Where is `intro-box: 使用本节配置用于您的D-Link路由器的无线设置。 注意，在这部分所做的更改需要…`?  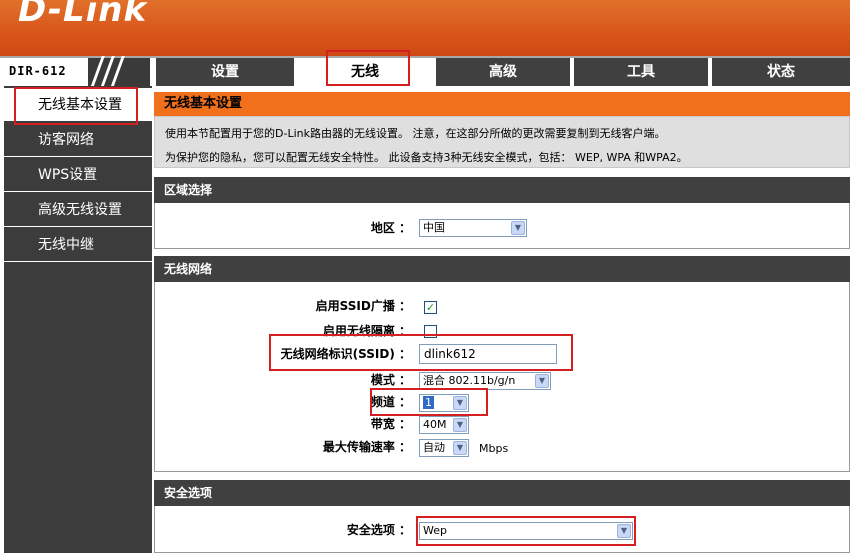
intro-box: 使用本节配置用于您的D-Link路由器的无线设置。 注意，在这部分所做的更改需要… is located at coordinates (502, 142).